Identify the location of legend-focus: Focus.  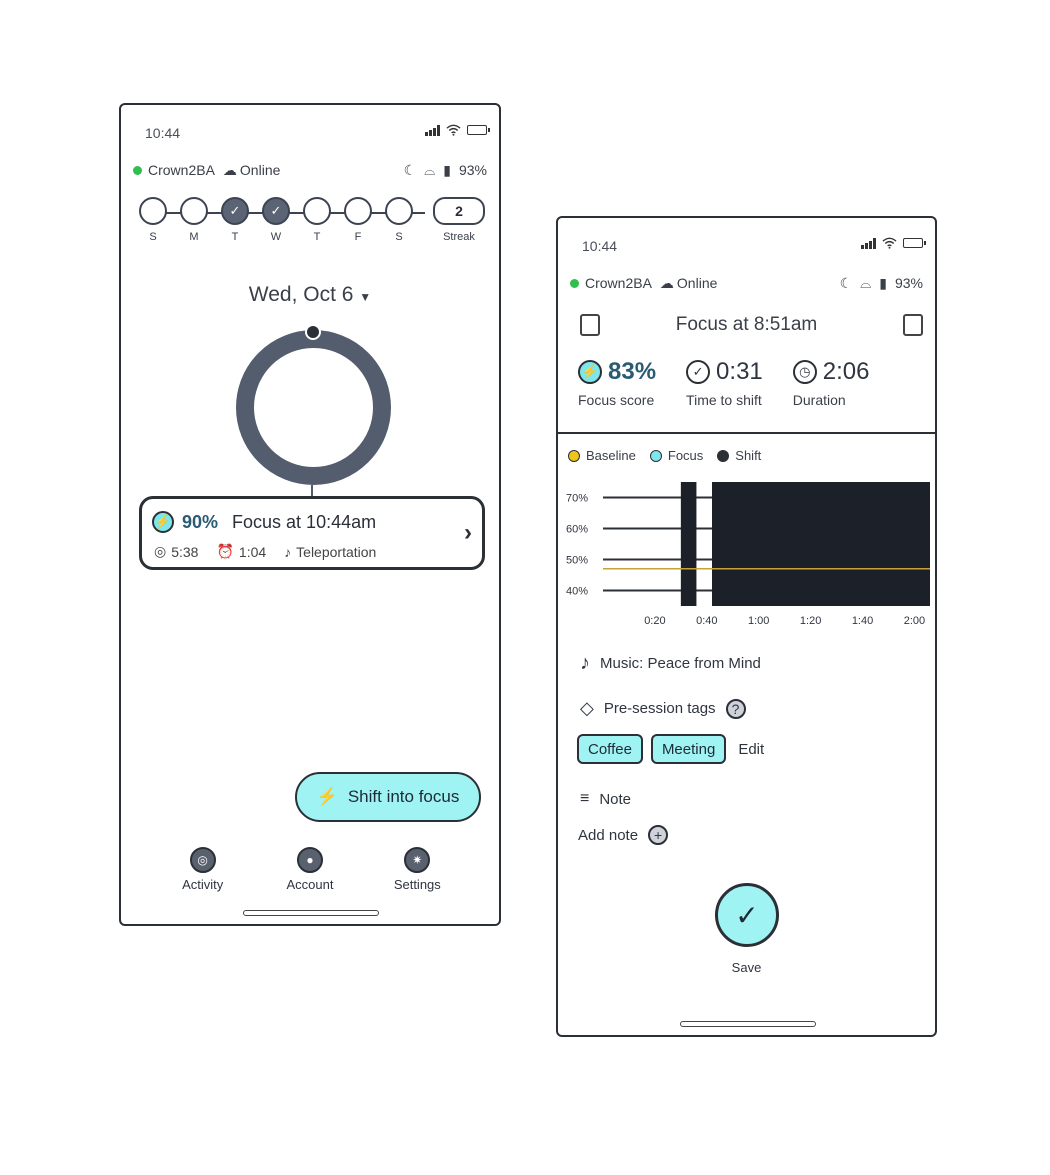
(676, 455).